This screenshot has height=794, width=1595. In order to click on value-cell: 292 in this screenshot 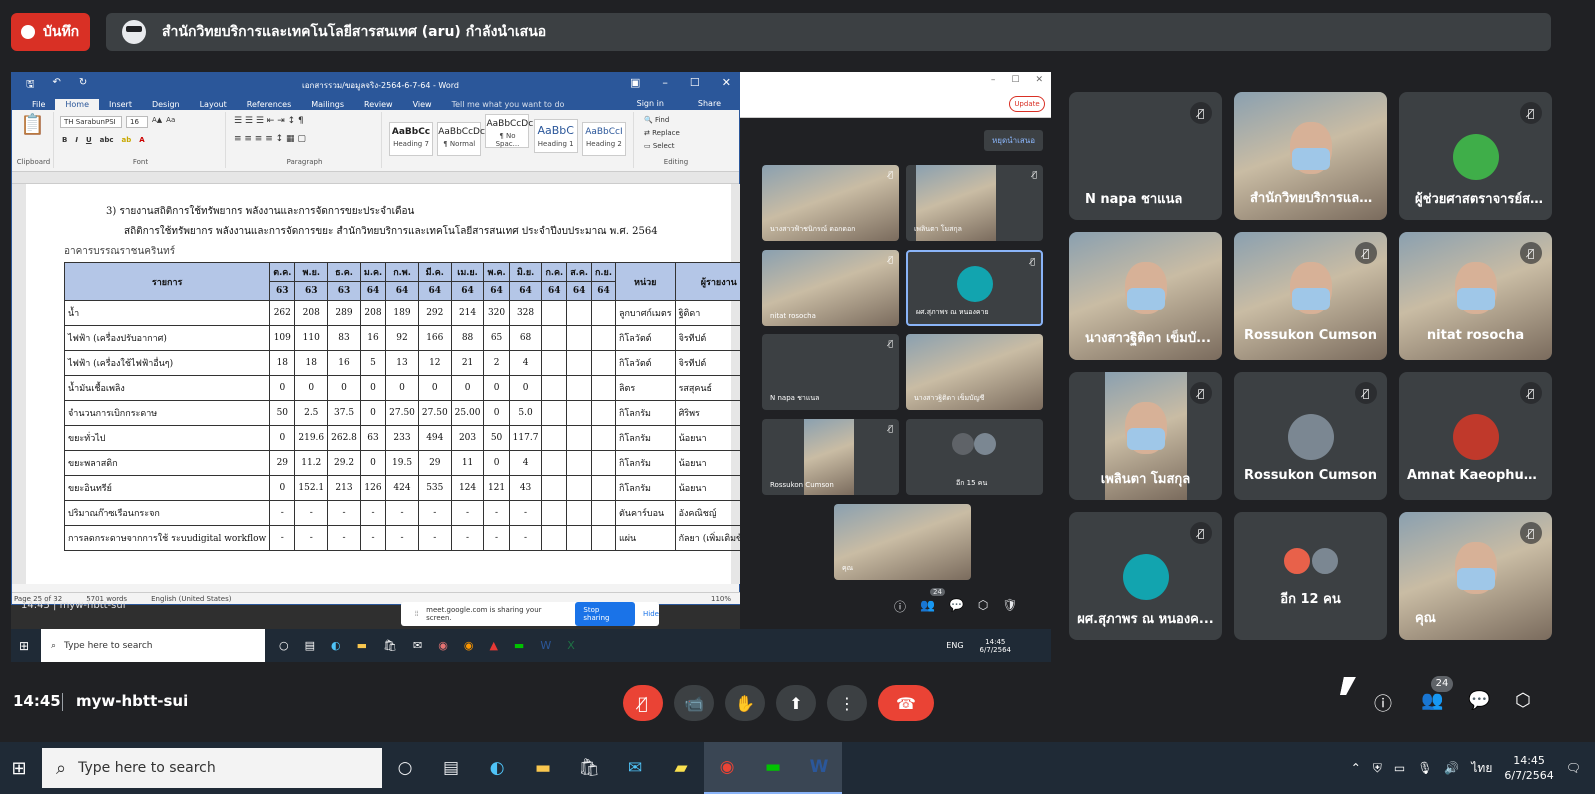, I will do `click(434, 313)`.